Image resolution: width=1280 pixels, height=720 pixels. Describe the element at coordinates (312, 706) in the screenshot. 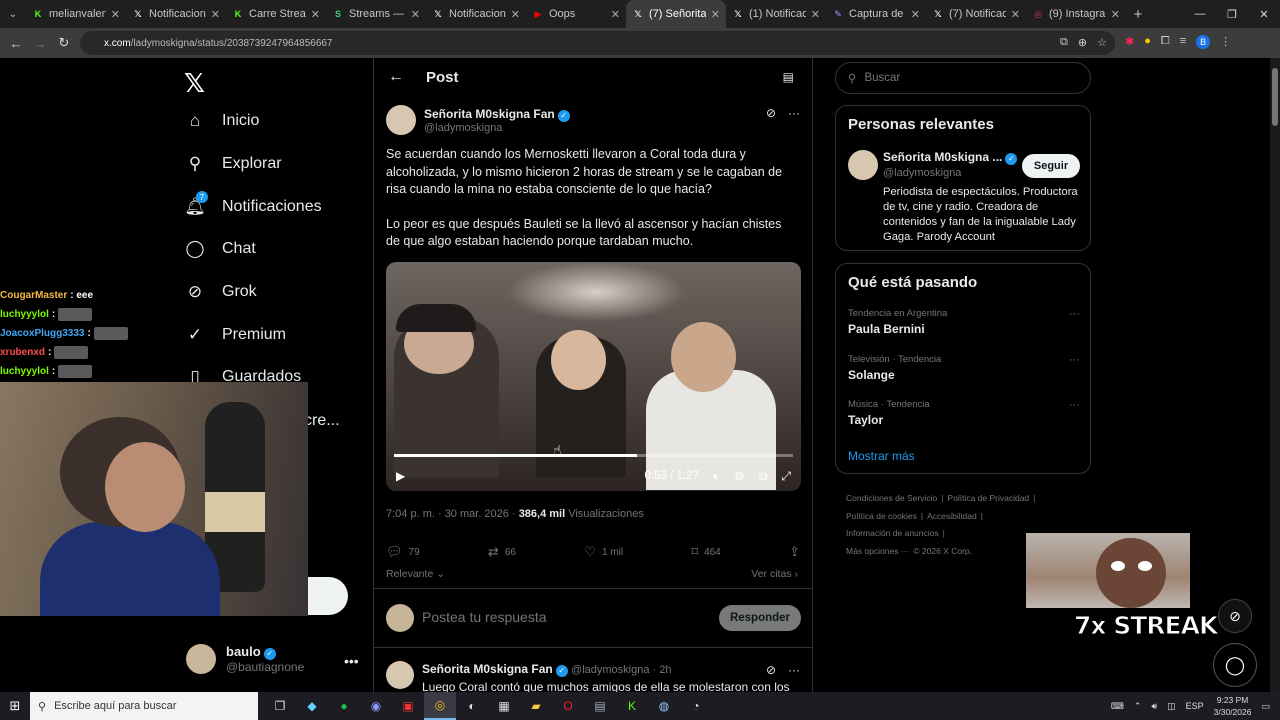

I see `copilot-icon: ◆` at that location.